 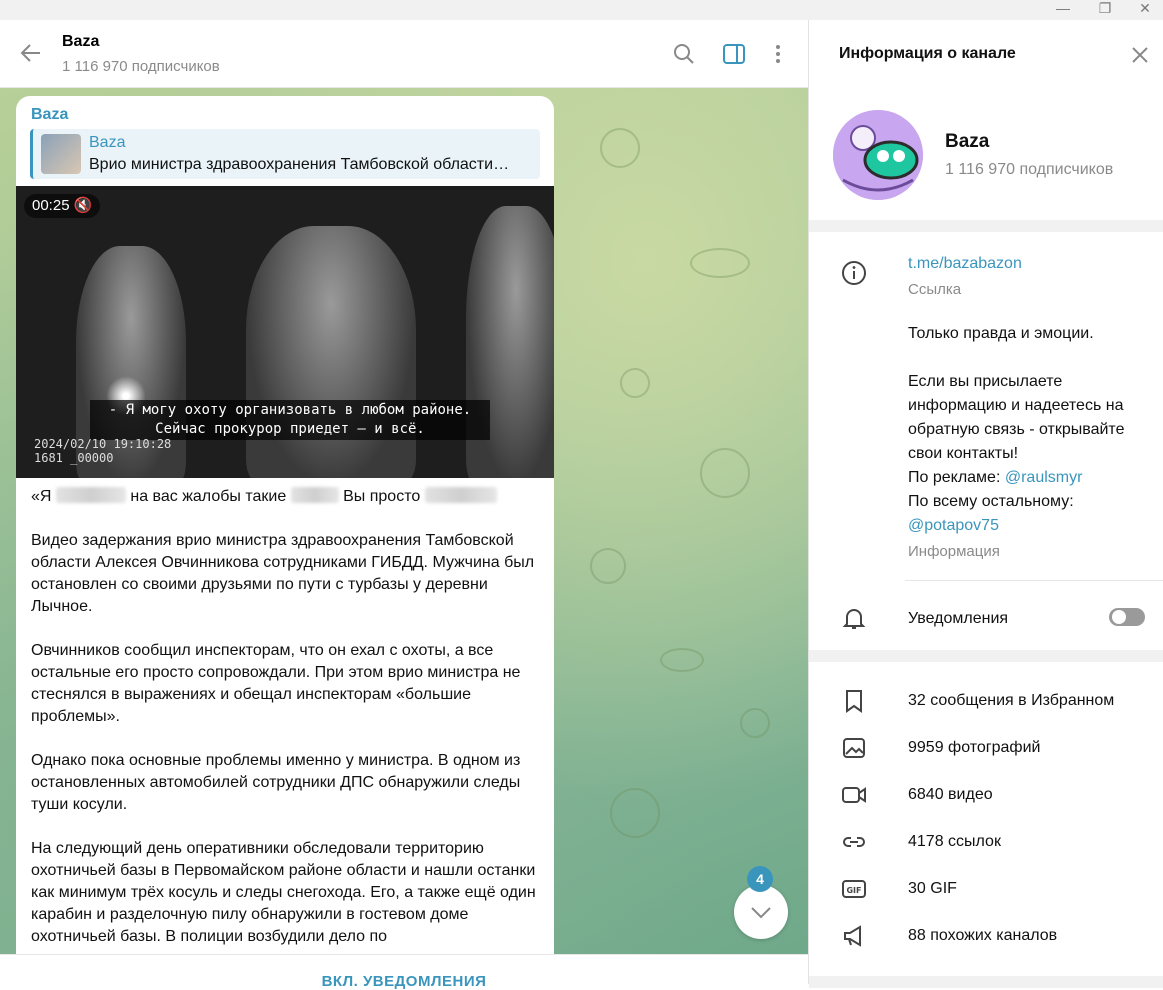 What do you see at coordinates (51, 205) in the screenshot?
I see `video-time: 00:25` at bounding box center [51, 205].